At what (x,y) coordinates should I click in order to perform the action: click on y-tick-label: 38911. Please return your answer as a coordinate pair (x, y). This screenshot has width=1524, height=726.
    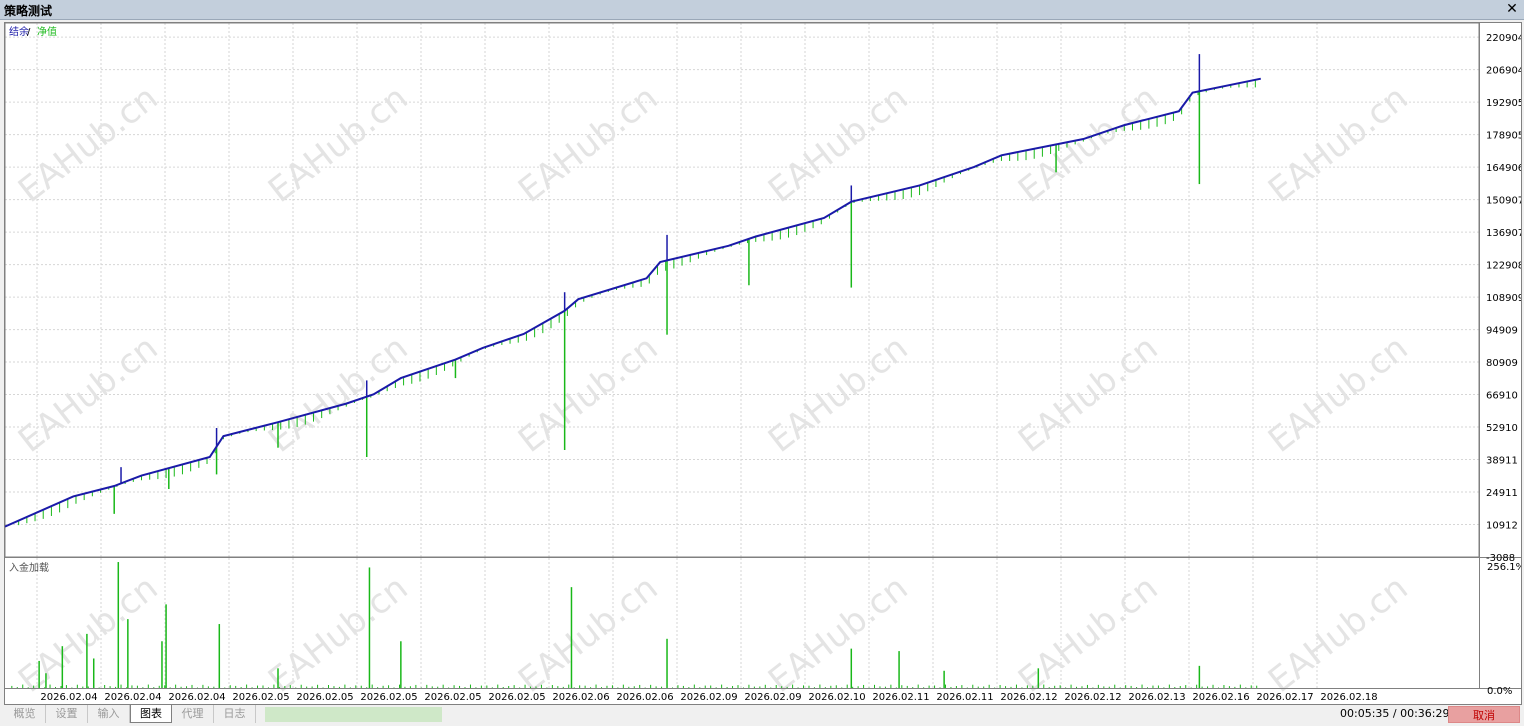
    Looking at the image, I should click on (1502, 461).